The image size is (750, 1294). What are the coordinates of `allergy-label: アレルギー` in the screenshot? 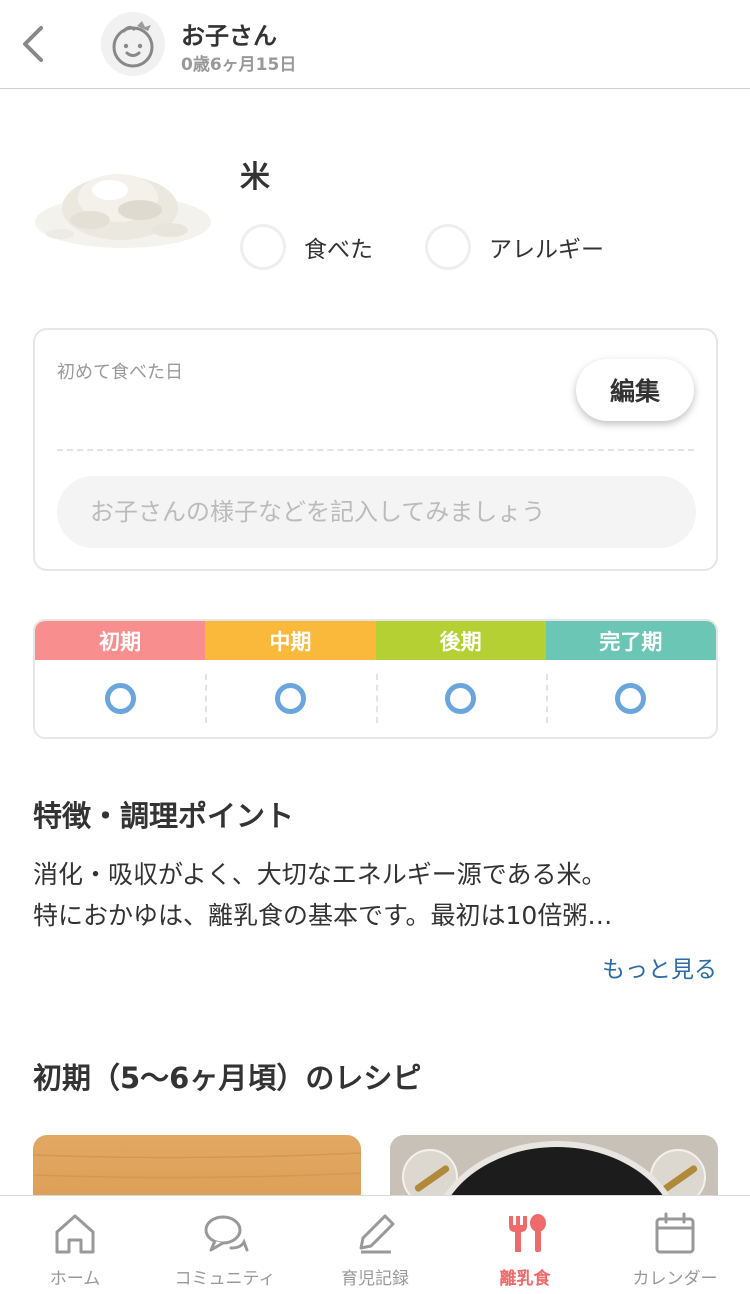 It's located at (546, 250).